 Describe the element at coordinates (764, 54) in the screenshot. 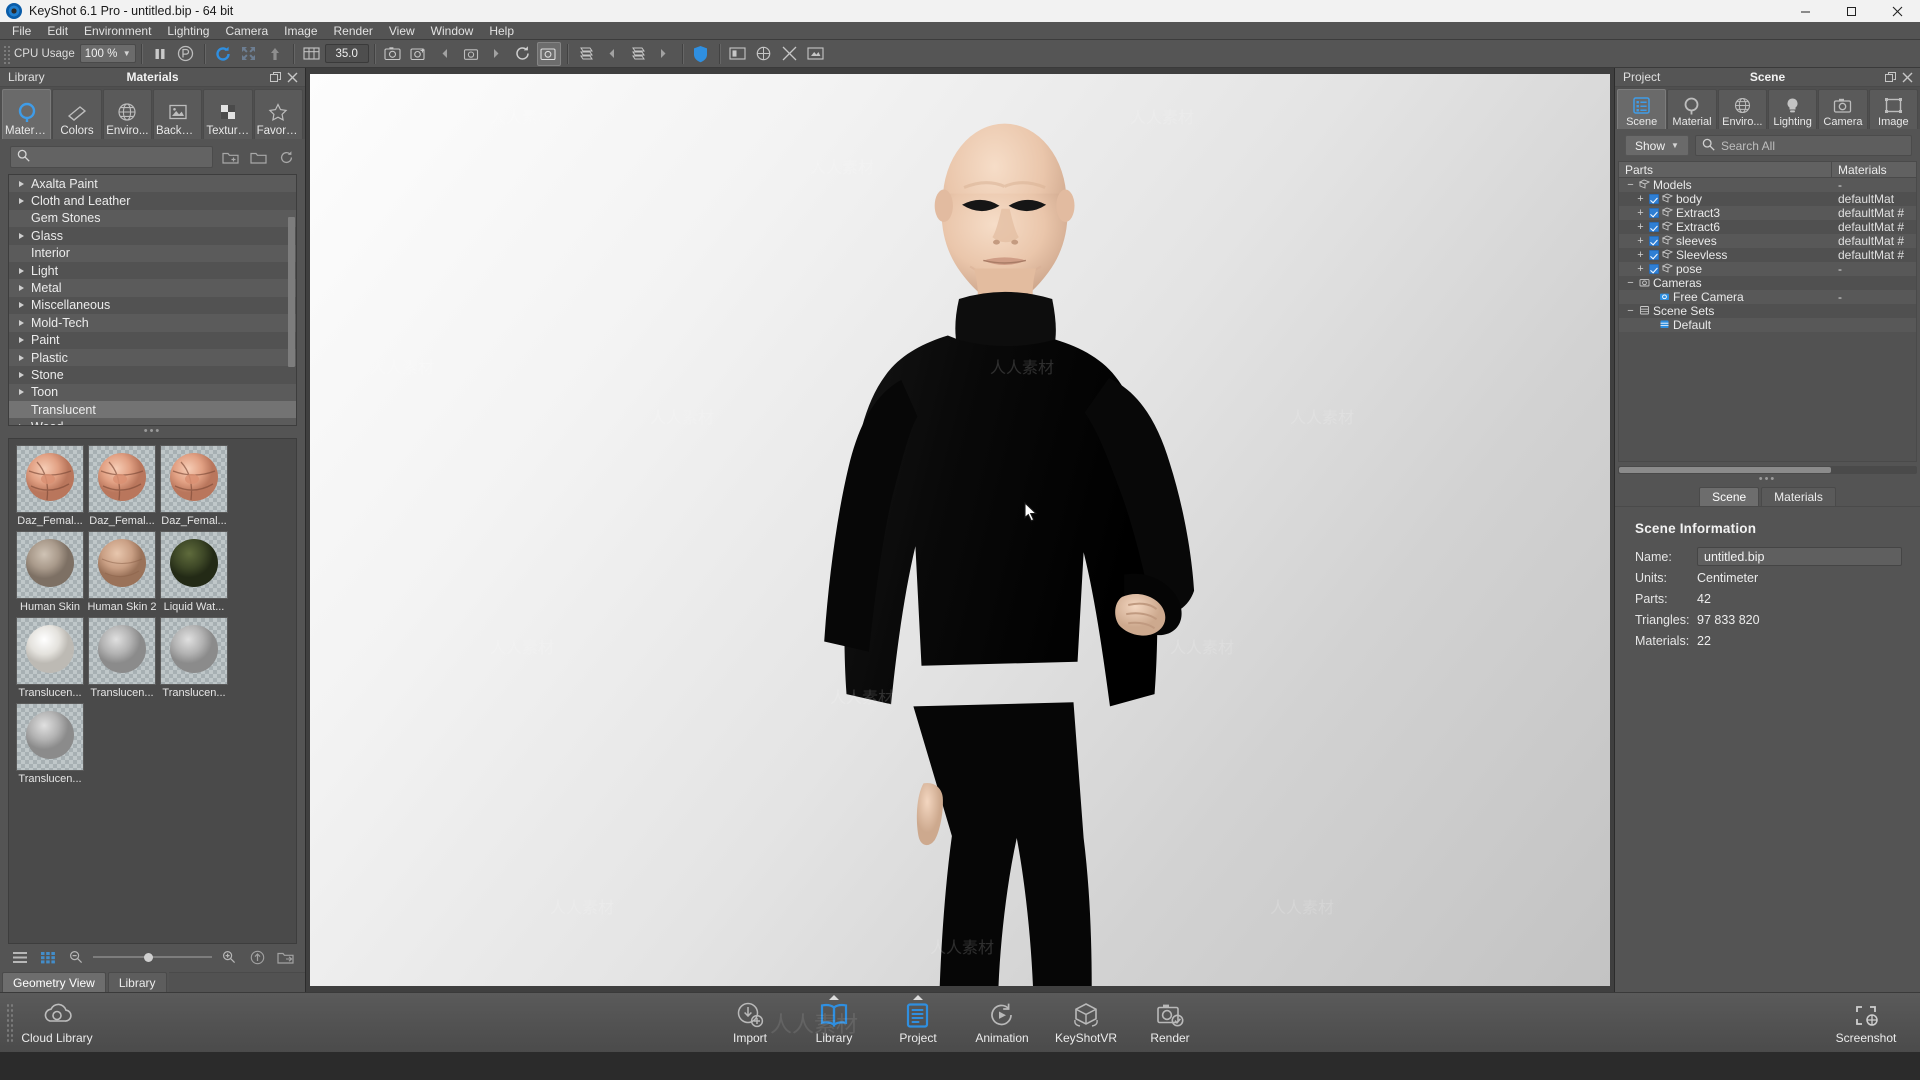

I see `measure-button` at that location.